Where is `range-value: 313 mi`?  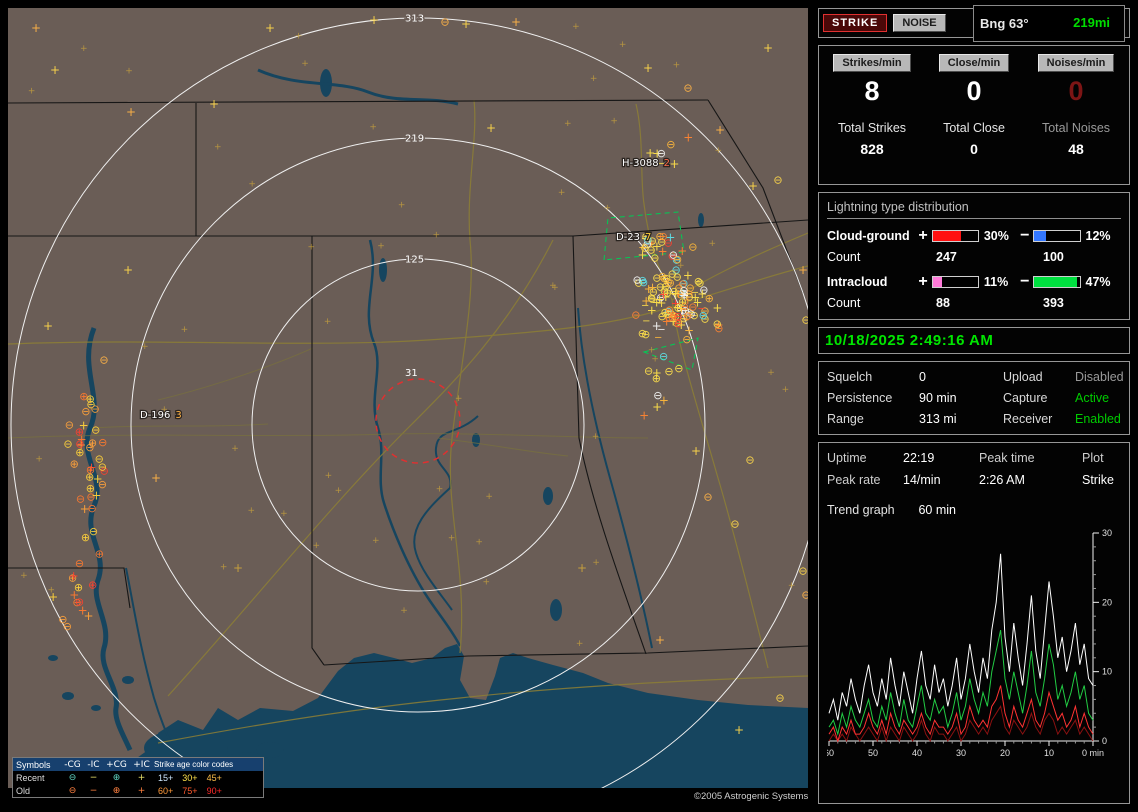 range-value: 313 mi is located at coordinates (938, 419).